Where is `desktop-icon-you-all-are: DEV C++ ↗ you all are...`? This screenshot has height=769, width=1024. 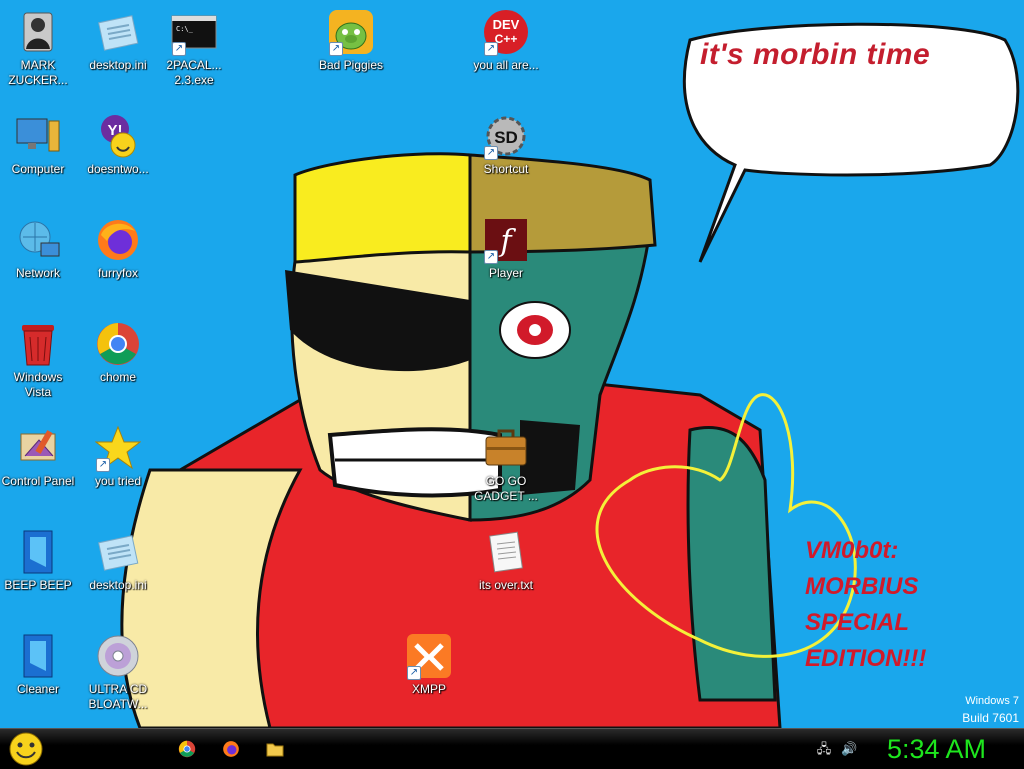
desktop-icon-you-all-are: DEV C++ ↗ you all are... is located at coordinates (506, 40).